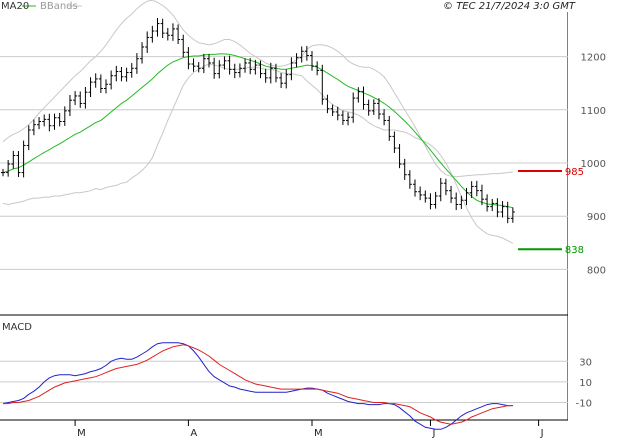 Image resolution: width=627 pixels, height=440 pixels. Describe the element at coordinates (597, 226) in the screenshot. I see `right-axis-area` at that location.